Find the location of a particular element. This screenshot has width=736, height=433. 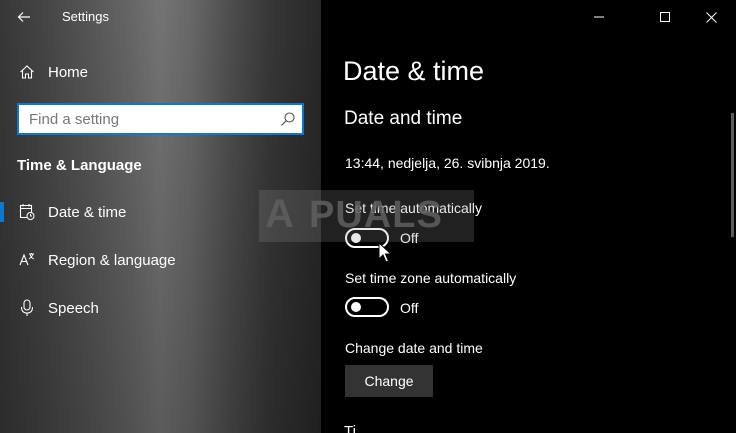

home-icon is located at coordinates (27, 72).